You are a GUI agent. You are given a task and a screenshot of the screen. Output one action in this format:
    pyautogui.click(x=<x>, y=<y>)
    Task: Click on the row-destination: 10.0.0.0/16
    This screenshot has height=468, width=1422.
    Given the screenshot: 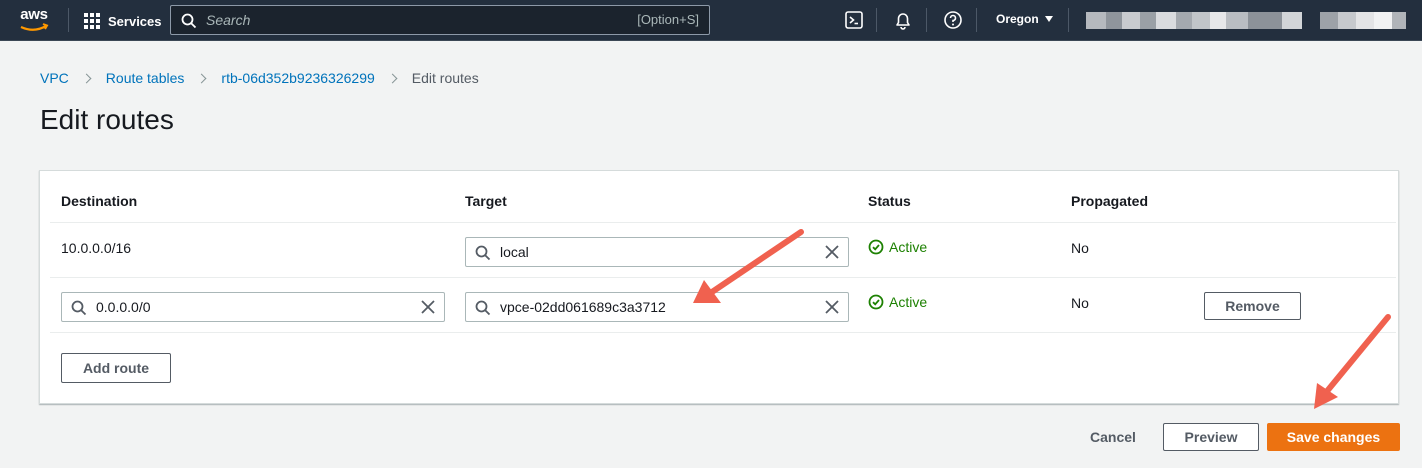 What is the action you would take?
    pyautogui.click(x=96, y=248)
    